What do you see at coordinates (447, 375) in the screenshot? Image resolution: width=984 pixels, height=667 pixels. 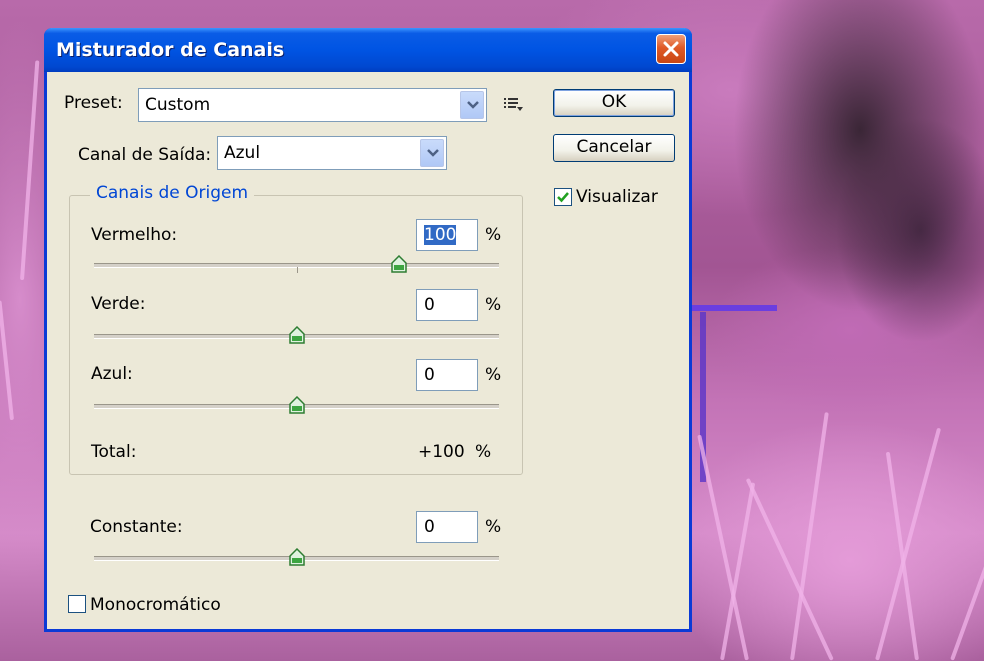 I see `blue-input: 0` at bounding box center [447, 375].